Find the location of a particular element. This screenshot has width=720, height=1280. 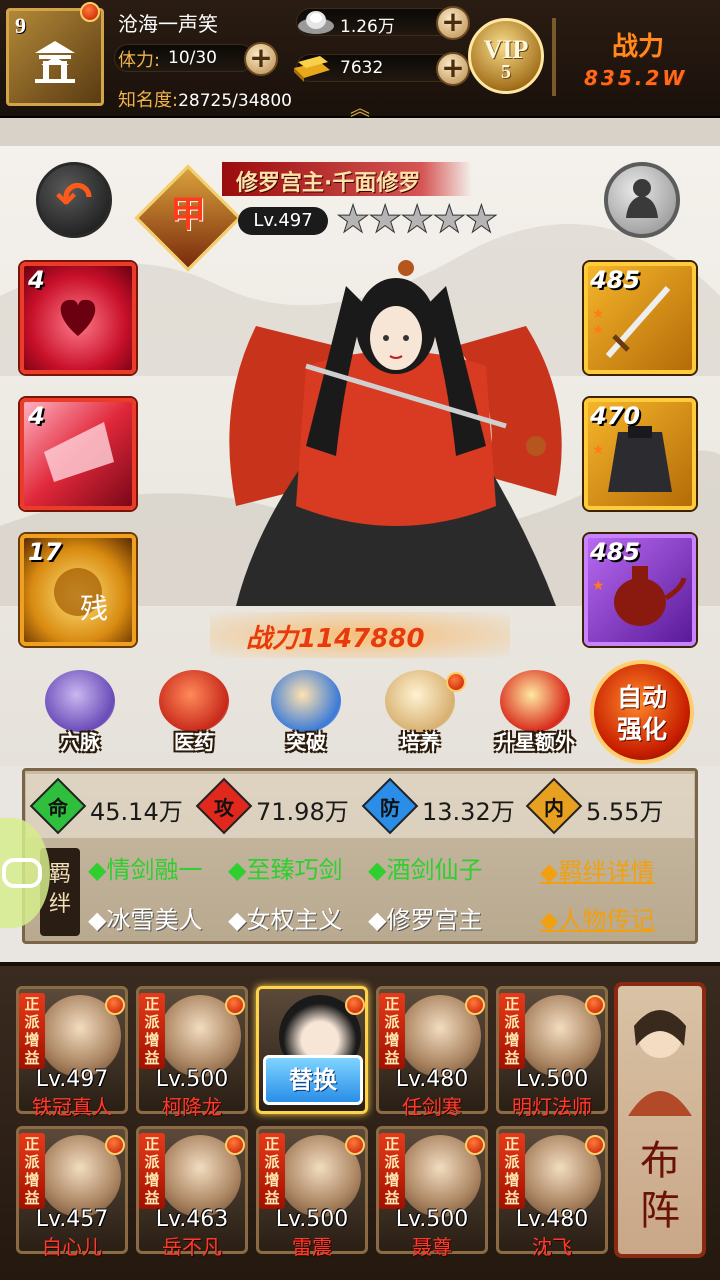

vip-level: 5 is located at coordinates (506, 72).